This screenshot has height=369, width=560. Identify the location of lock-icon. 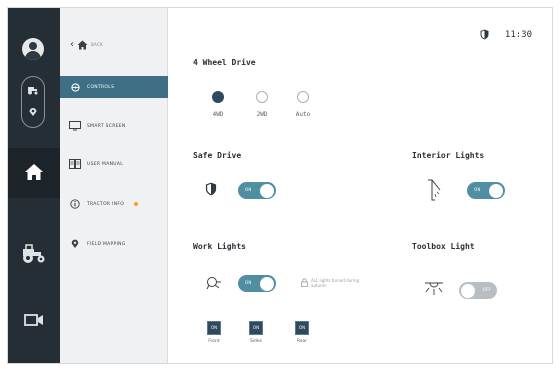
(304, 282).